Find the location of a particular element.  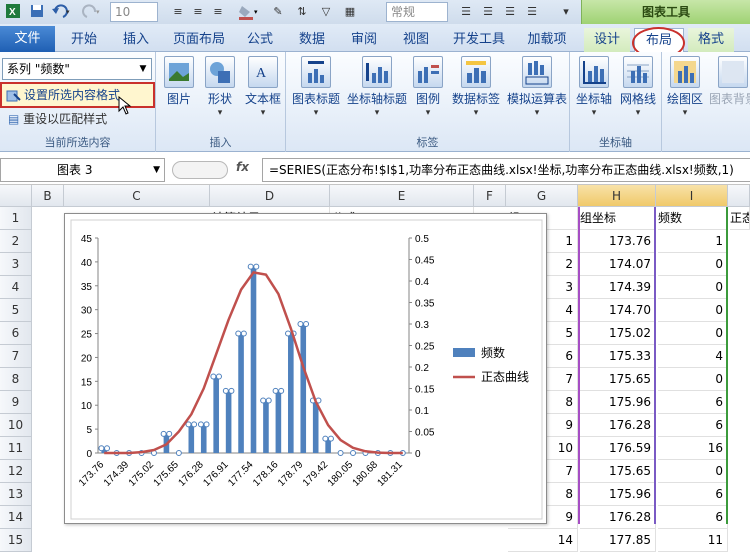

row-header-5: 5 is located at coordinates (16, 310).